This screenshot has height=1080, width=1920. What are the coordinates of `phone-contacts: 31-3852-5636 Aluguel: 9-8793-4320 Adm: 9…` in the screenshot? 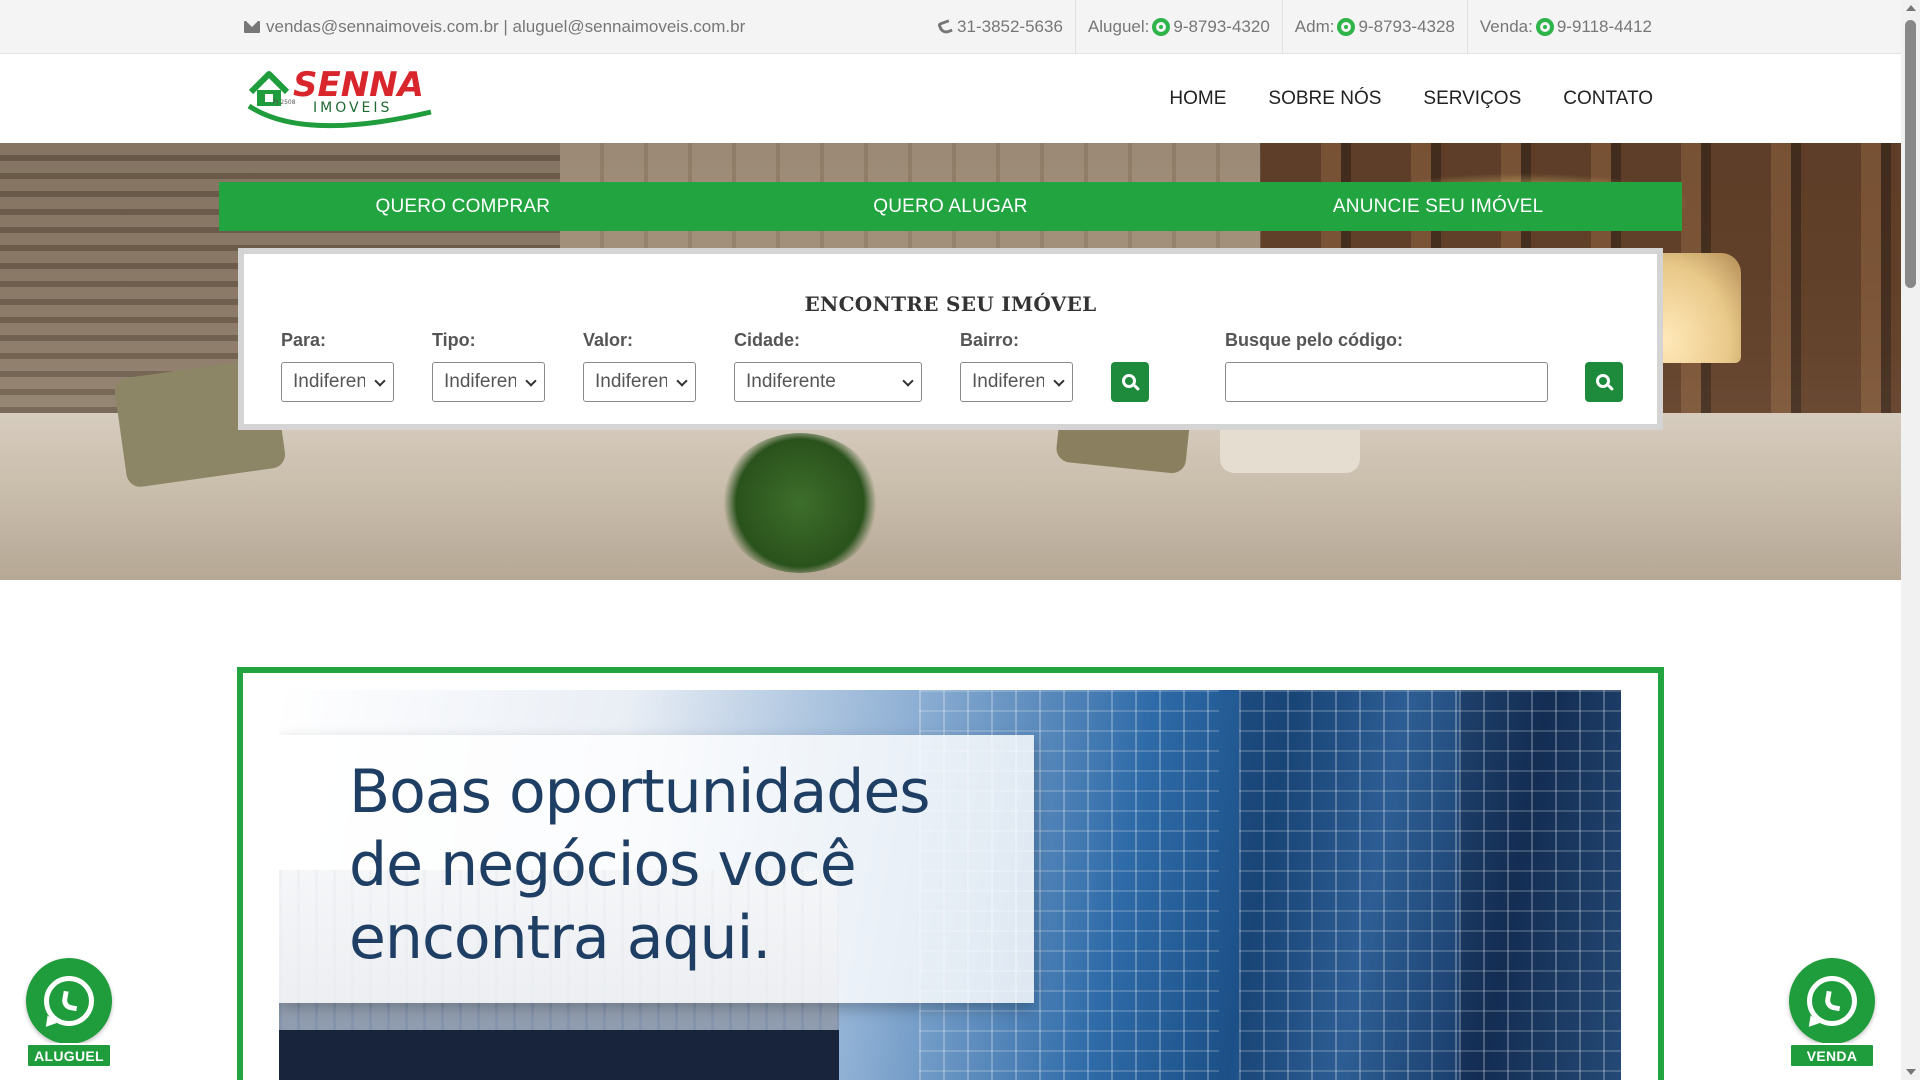 It's located at (1289, 27).